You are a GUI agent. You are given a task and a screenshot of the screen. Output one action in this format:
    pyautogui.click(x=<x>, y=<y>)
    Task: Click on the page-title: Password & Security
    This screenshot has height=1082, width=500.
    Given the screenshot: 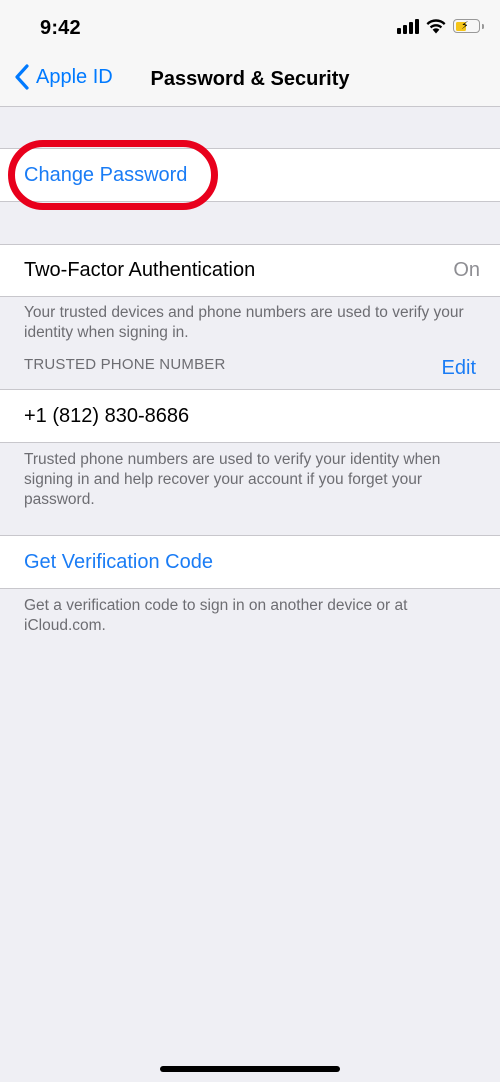 What is the action you would take?
    pyautogui.click(x=250, y=79)
    